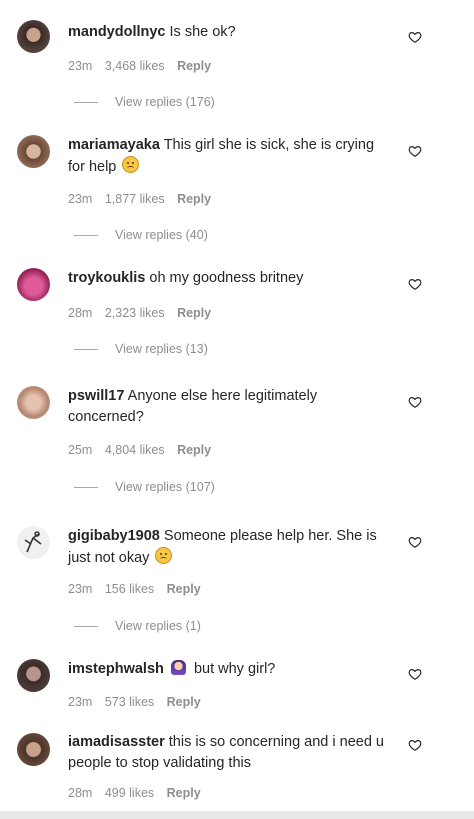 The height and width of the screenshot is (819, 474). I want to click on comment-text: Is she ok?, so click(202, 32).